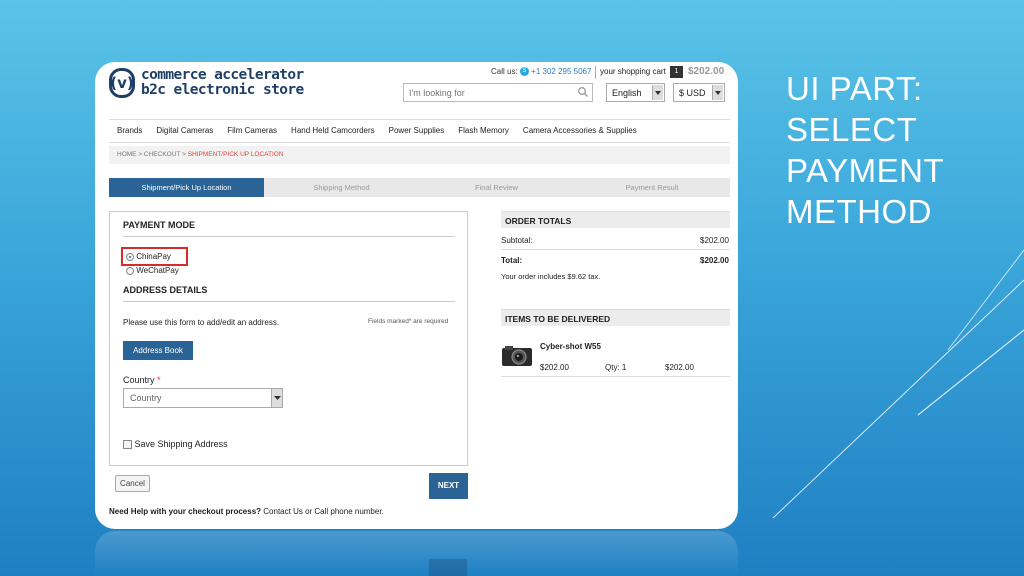 This screenshot has width=1024, height=576. What do you see at coordinates (417, 130) in the screenshot?
I see `nav-item-power-supplies: Power Supplies` at bounding box center [417, 130].